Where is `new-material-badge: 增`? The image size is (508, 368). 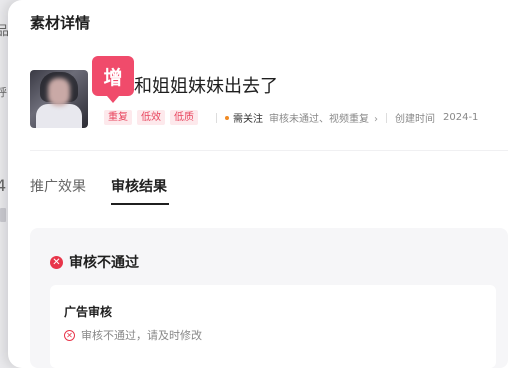
new-material-badge: 增 is located at coordinates (113, 79).